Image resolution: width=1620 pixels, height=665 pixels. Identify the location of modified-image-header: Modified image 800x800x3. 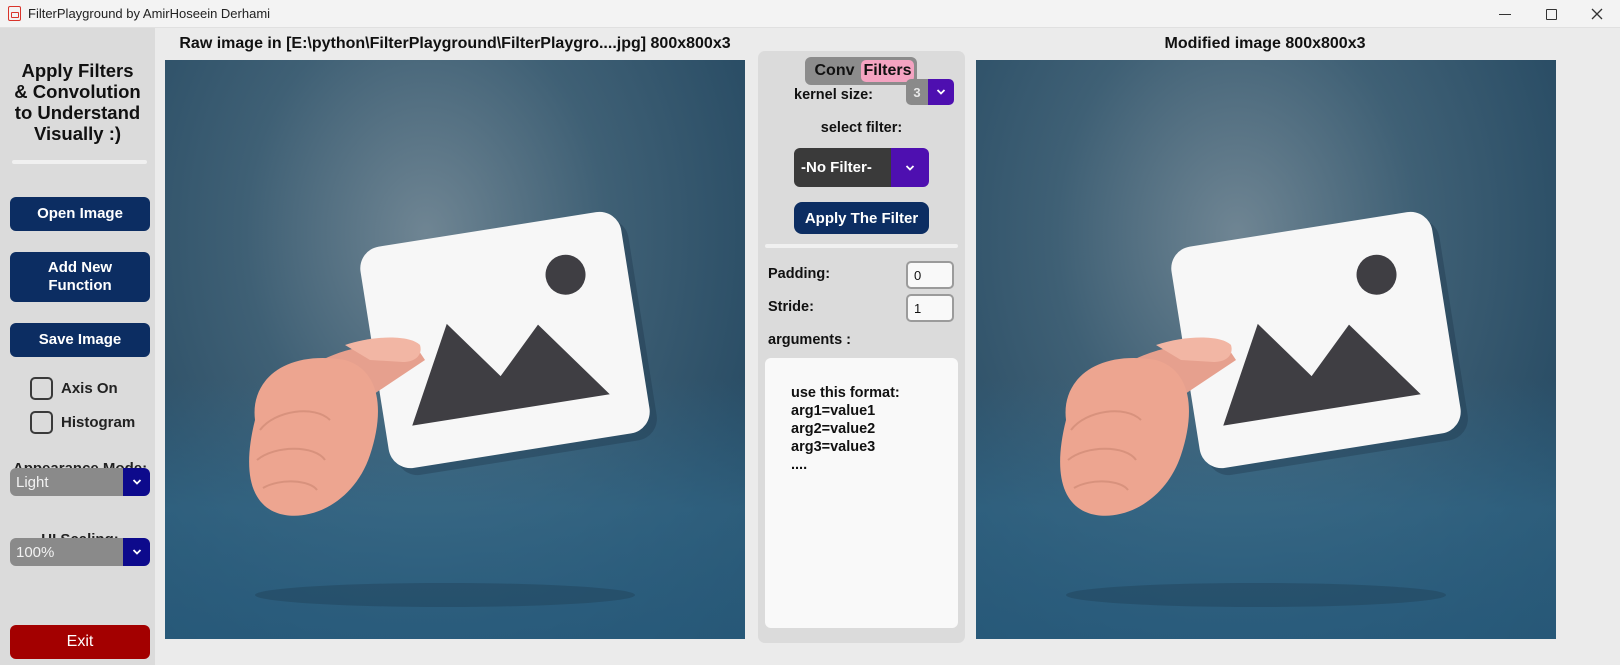
(1265, 43).